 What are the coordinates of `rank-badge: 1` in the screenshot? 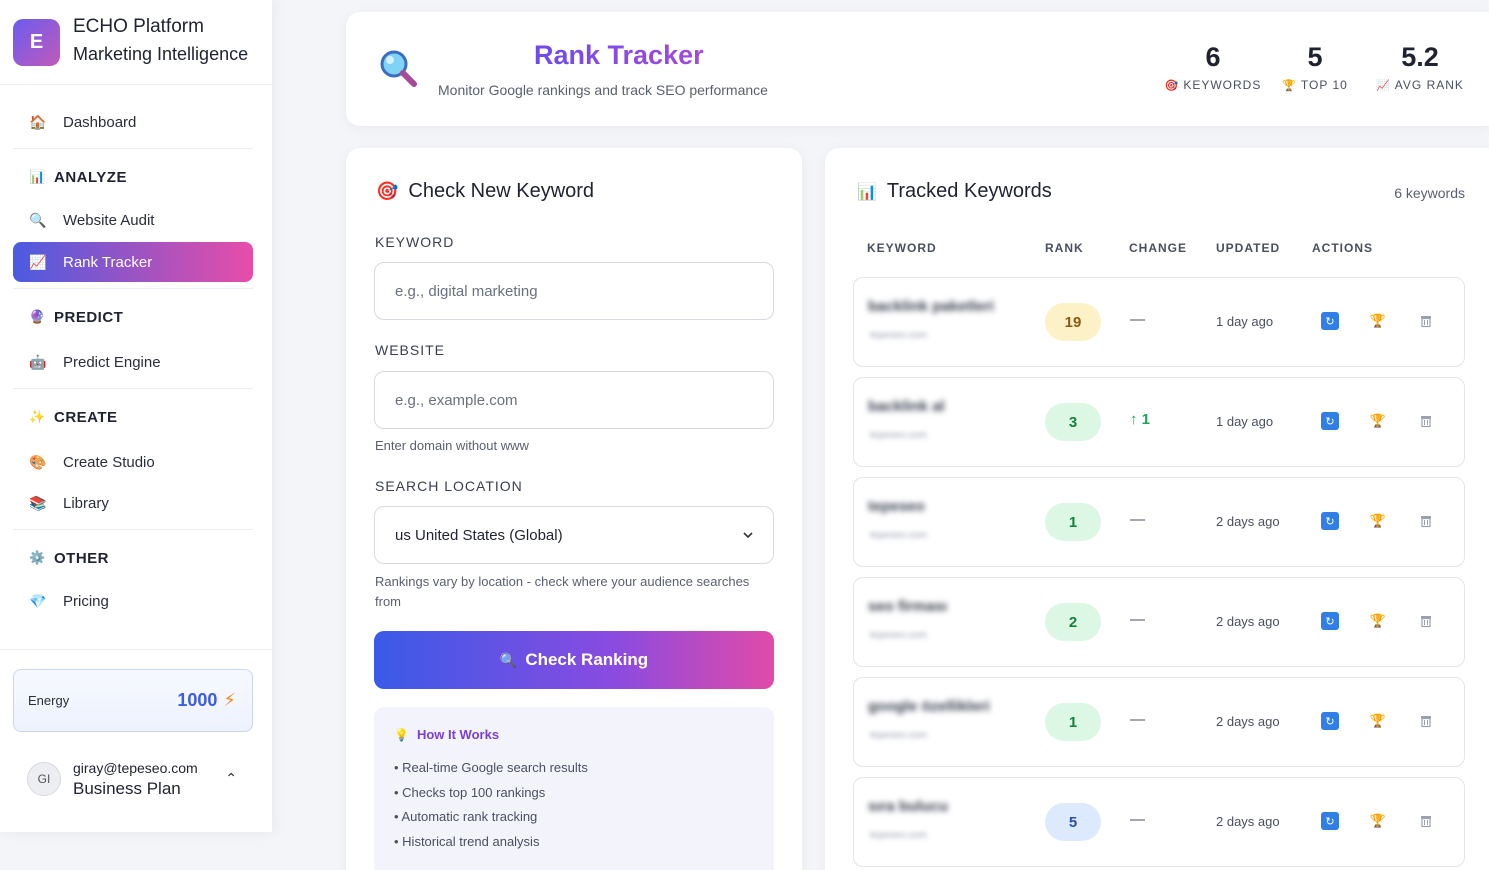 It's located at (1073, 722).